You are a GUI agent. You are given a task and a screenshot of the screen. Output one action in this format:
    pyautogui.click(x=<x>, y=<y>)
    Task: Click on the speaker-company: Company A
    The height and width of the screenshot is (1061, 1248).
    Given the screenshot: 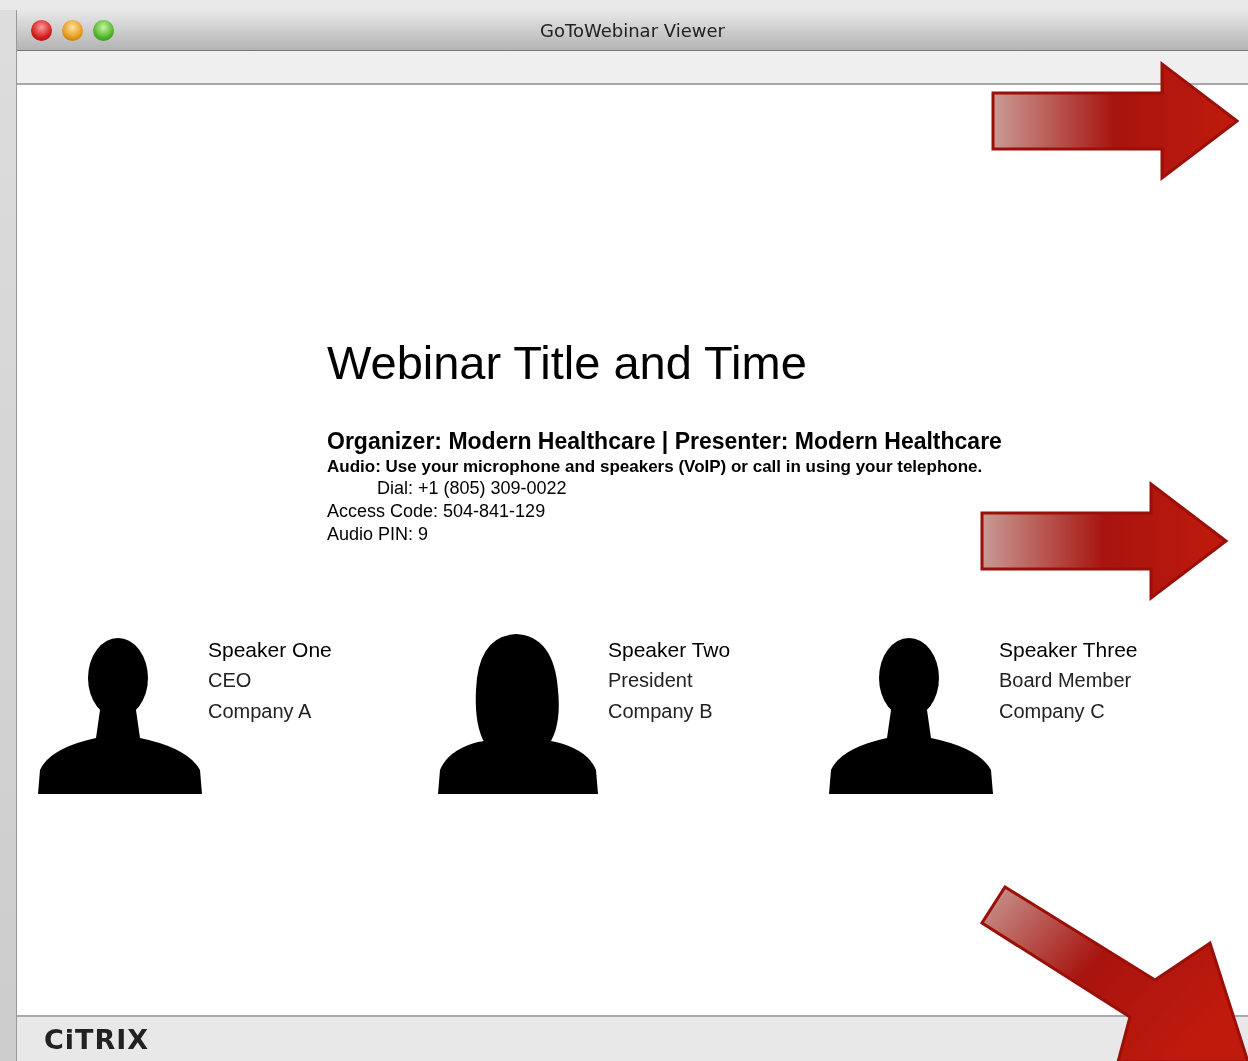 What is the action you would take?
    pyautogui.click(x=260, y=711)
    